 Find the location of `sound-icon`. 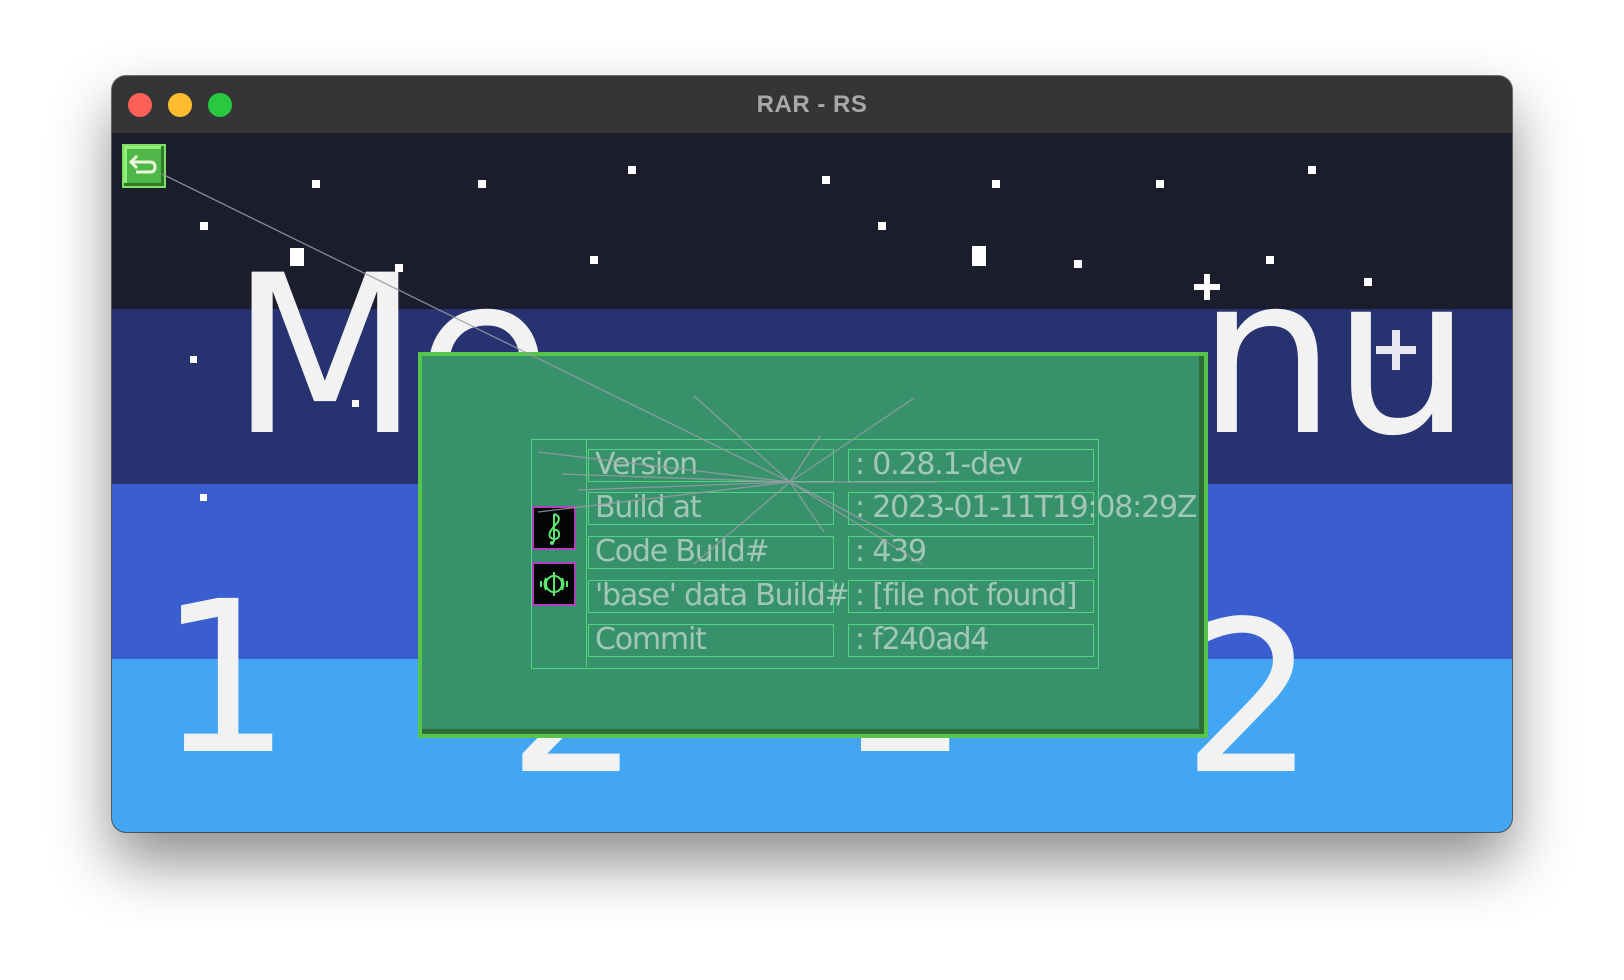

sound-icon is located at coordinates (554, 584).